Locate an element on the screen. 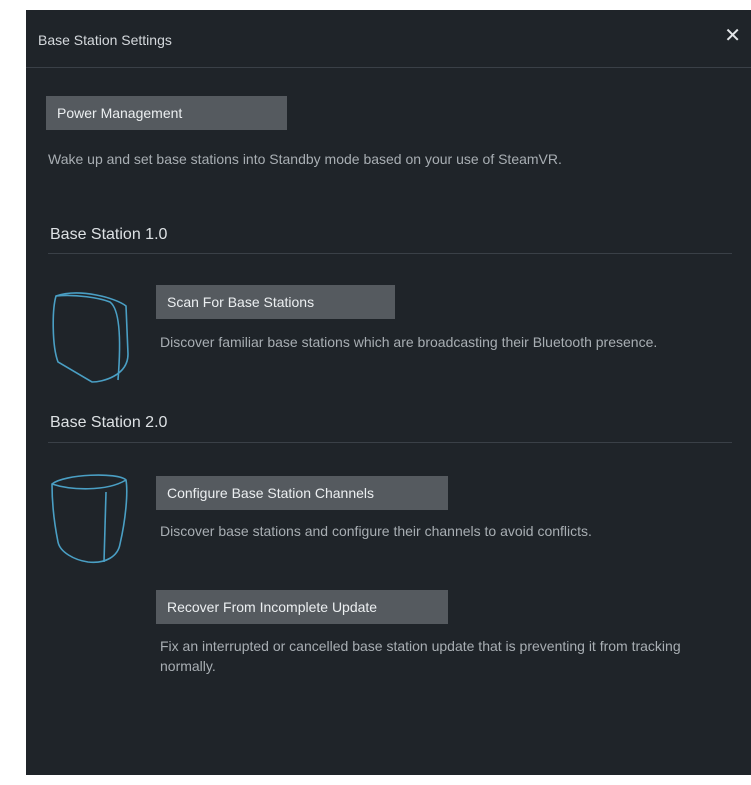  base-station-1-icon is located at coordinates (90, 337).